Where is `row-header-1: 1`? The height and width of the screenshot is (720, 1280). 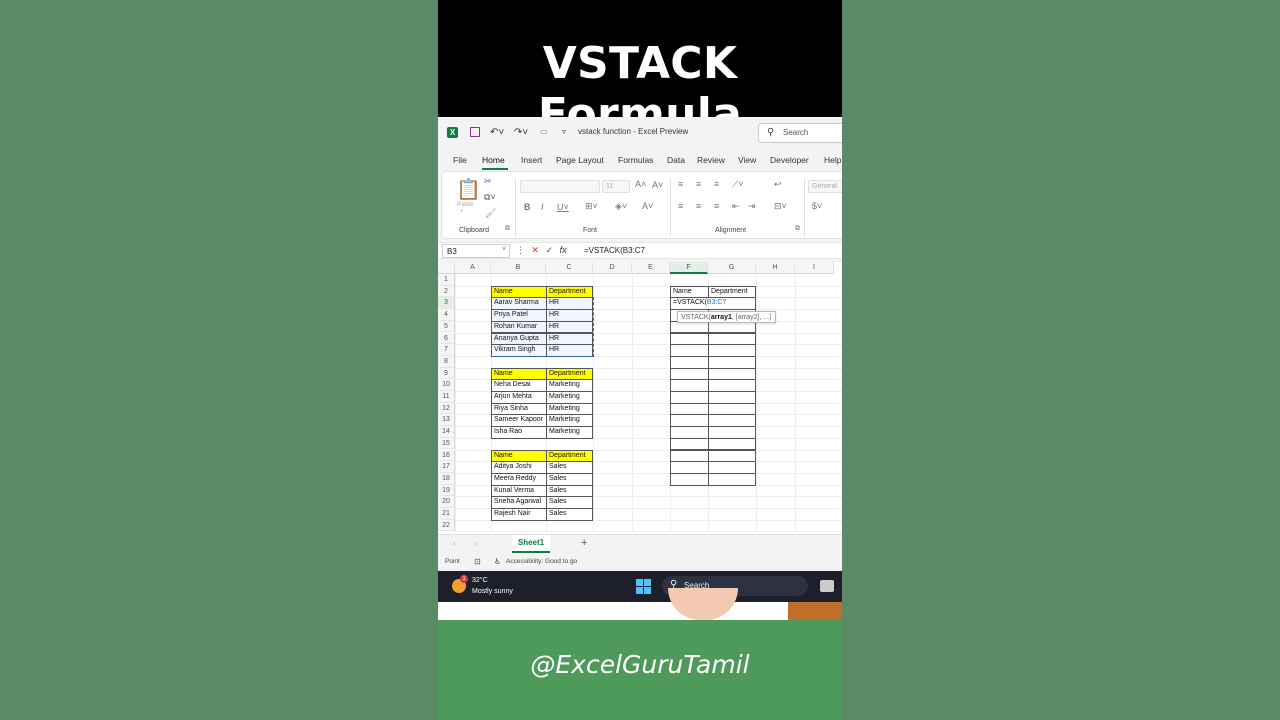
row-header-1: 1 is located at coordinates (446, 280).